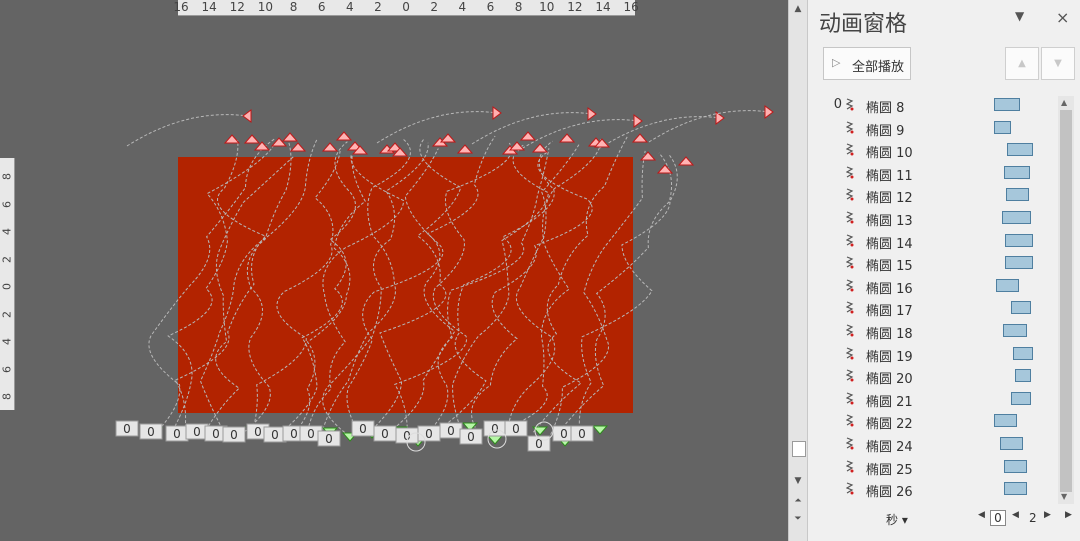 The width and height of the screenshot is (1080, 541). I want to click on animation-list-item: 椭圆 19, so click(931, 354).